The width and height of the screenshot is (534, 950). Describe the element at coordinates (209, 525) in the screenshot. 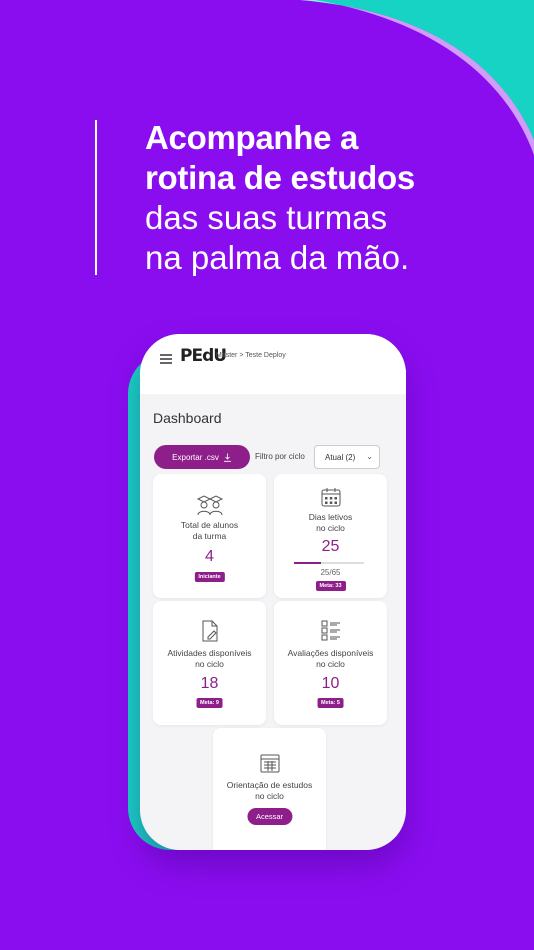

I see `students-label-1: Total de alunos` at that location.